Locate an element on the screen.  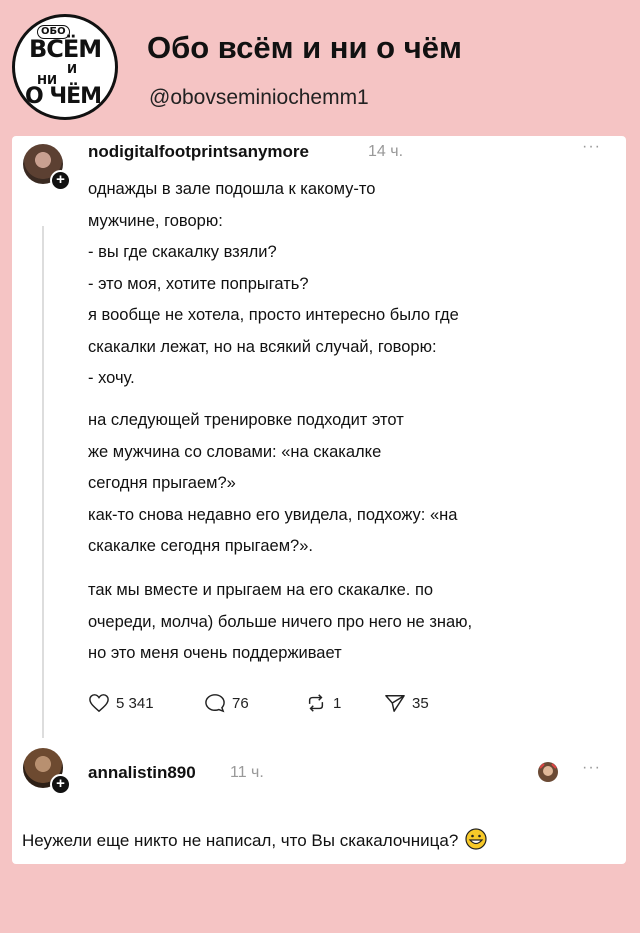
like-button: 5 341 is located at coordinates (121, 703).